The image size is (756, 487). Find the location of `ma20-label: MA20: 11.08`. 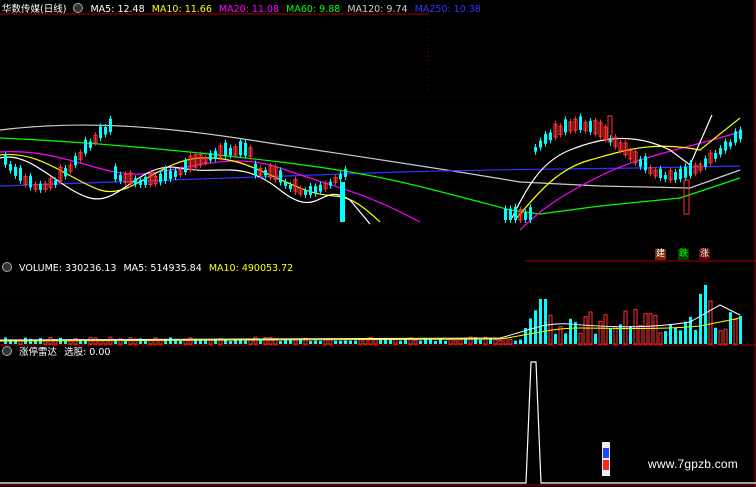

ma20-label: MA20: 11.08 is located at coordinates (249, 9).